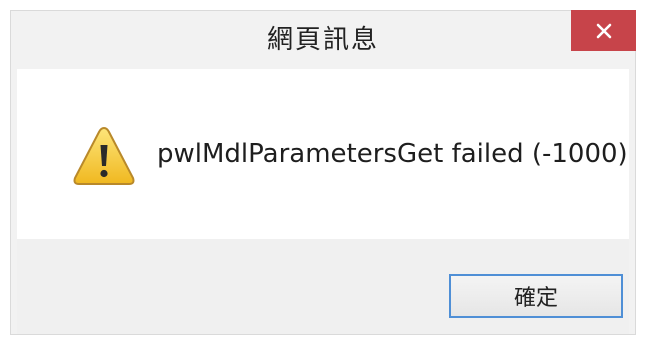 The image size is (646, 338). I want to click on ok-button: 確定, so click(536, 296).